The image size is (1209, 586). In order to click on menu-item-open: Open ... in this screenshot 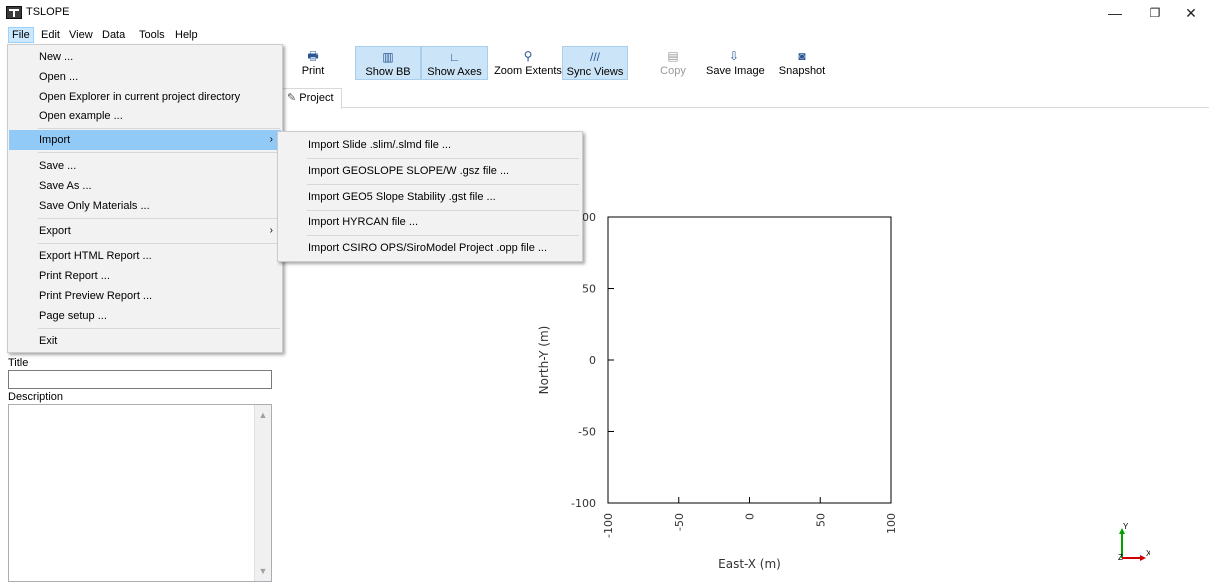, I will do `click(145, 77)`.